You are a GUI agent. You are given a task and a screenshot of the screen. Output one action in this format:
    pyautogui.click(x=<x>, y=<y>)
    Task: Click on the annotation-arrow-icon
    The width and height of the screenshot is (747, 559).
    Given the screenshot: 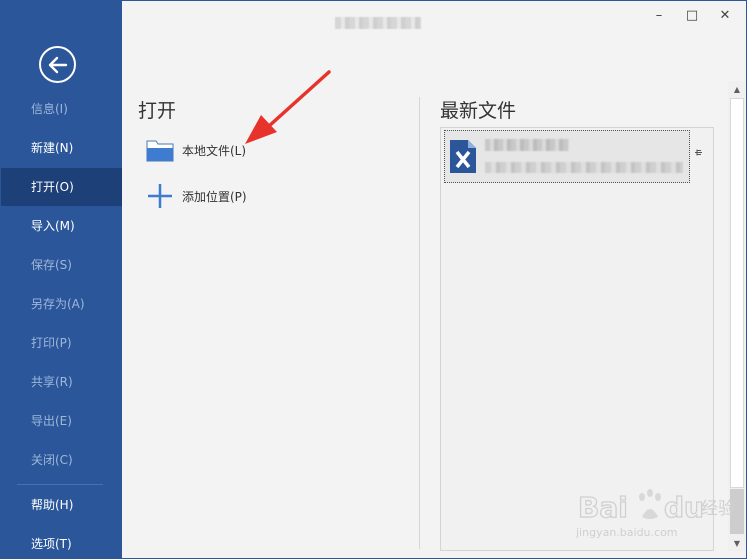 What is the action you would take?
    pyautogui.click(x=288, y=107)
    